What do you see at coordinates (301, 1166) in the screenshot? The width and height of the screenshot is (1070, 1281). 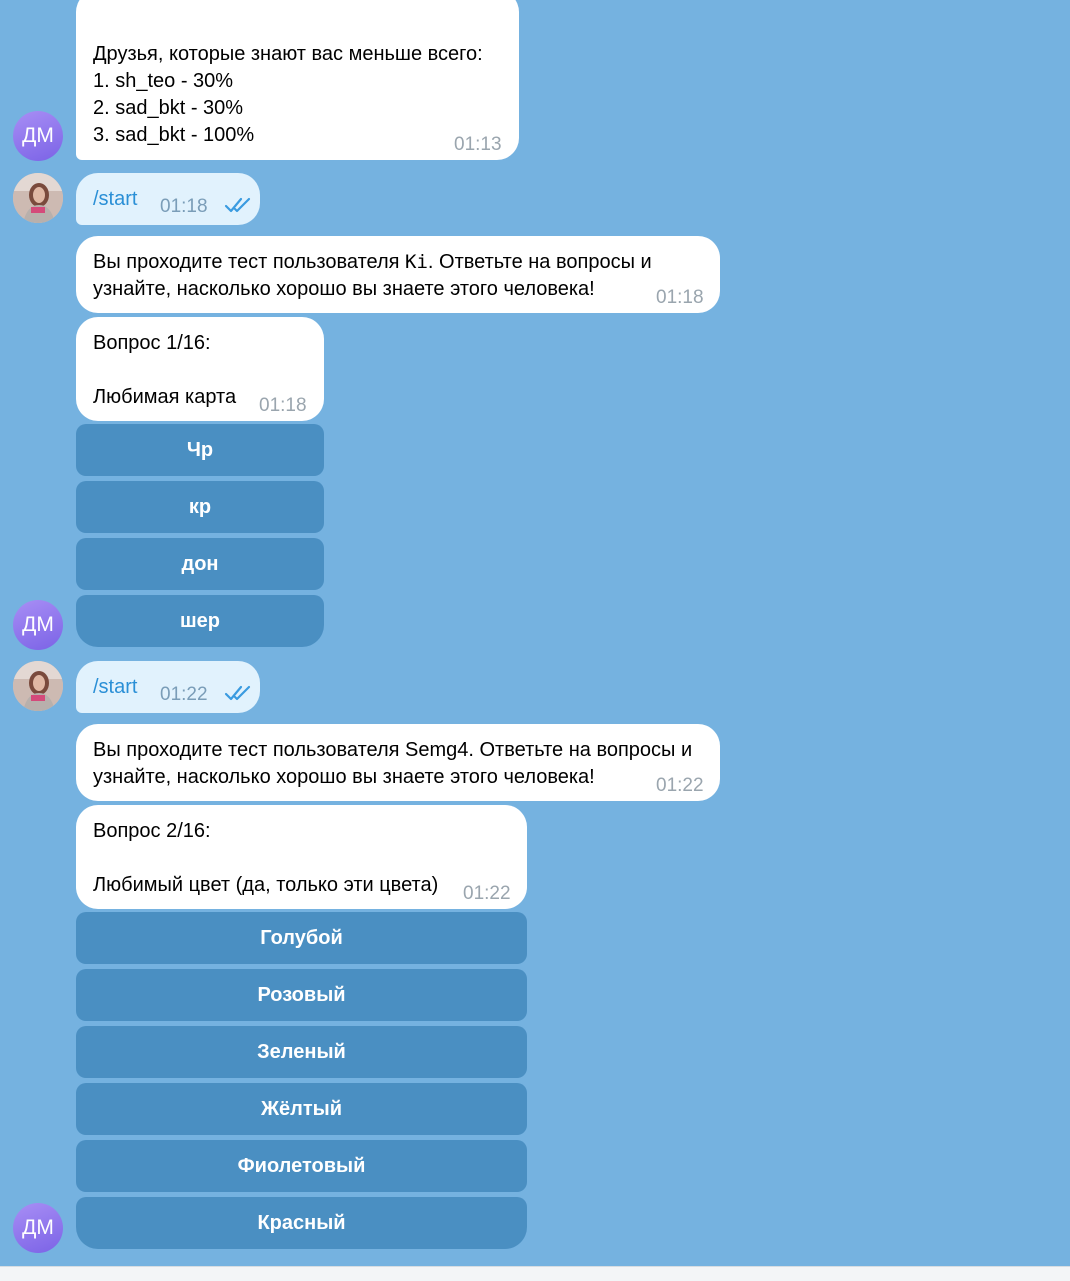 I see `answer-button: Фиолетовый` at bounding box center [301, 1166].